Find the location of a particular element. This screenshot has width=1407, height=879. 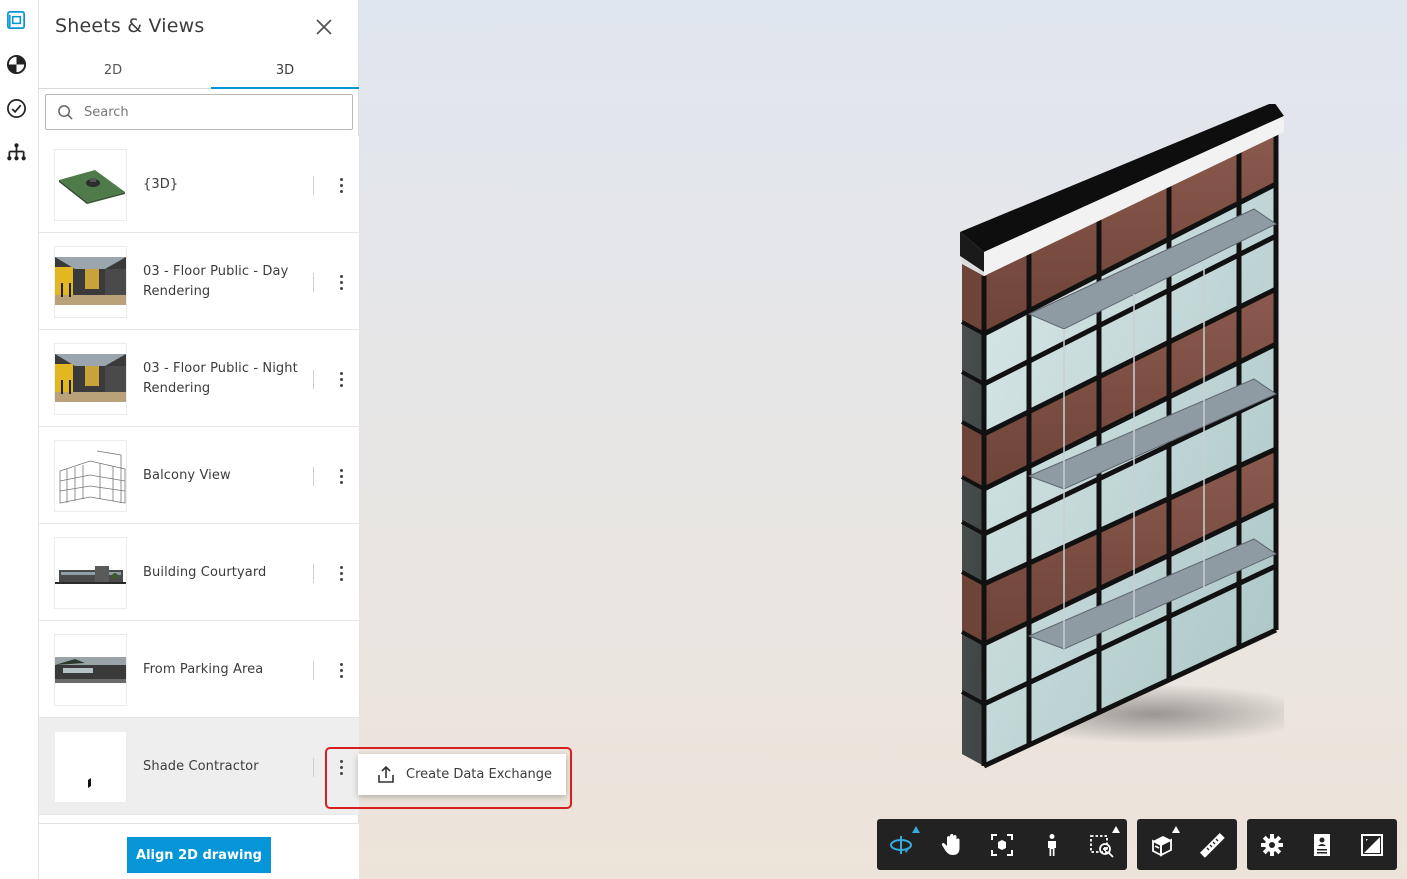

3d-site-thumbnail is located at coordinates (90, 185).